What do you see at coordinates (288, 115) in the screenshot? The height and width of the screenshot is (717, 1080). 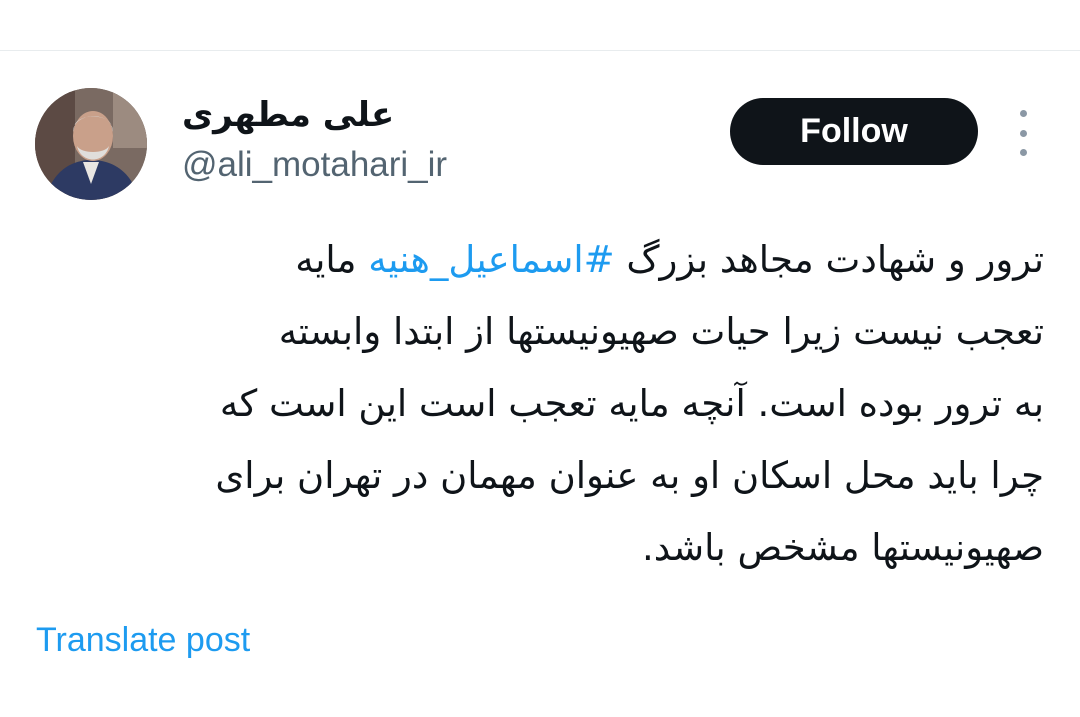 I see `display-name: علی مطهری` at bounding box center [288, 115].